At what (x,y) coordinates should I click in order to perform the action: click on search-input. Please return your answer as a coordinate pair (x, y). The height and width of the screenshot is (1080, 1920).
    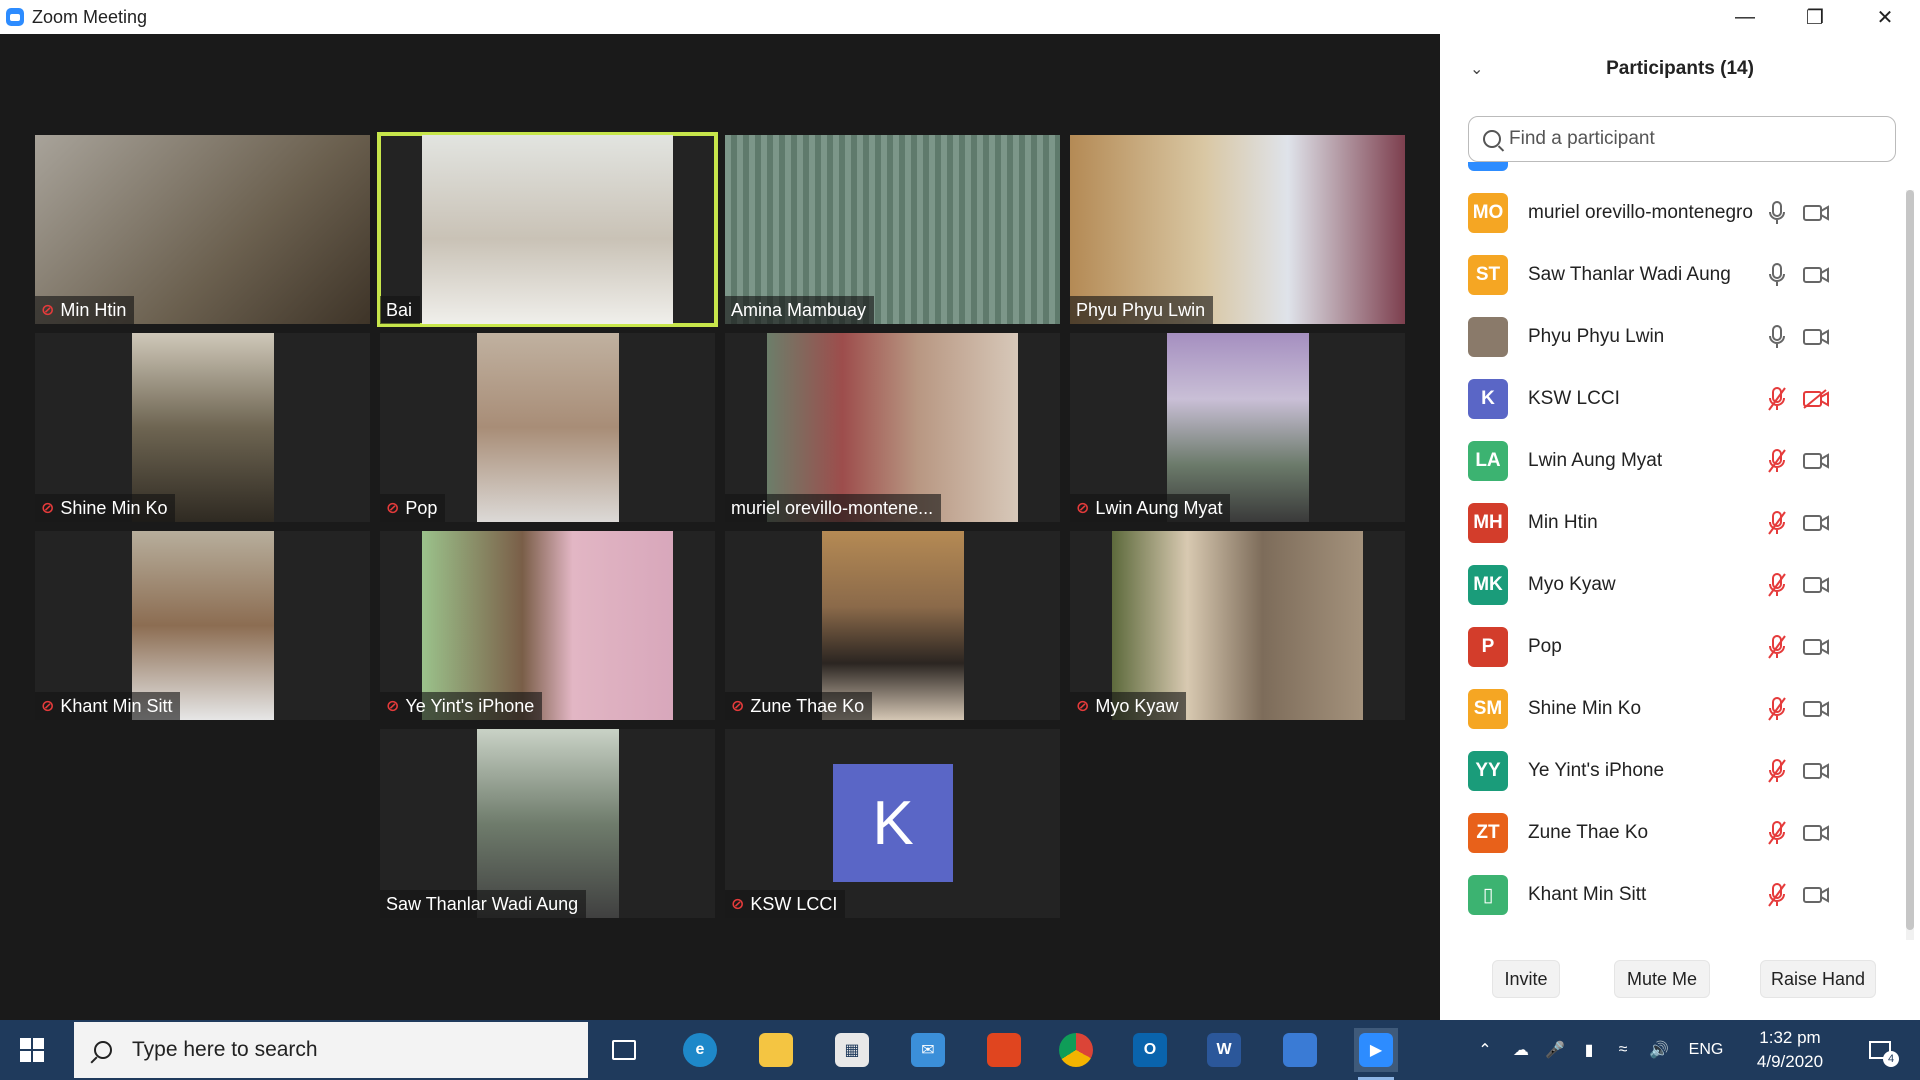
    Looking at the image, I should click on (1689, 139).